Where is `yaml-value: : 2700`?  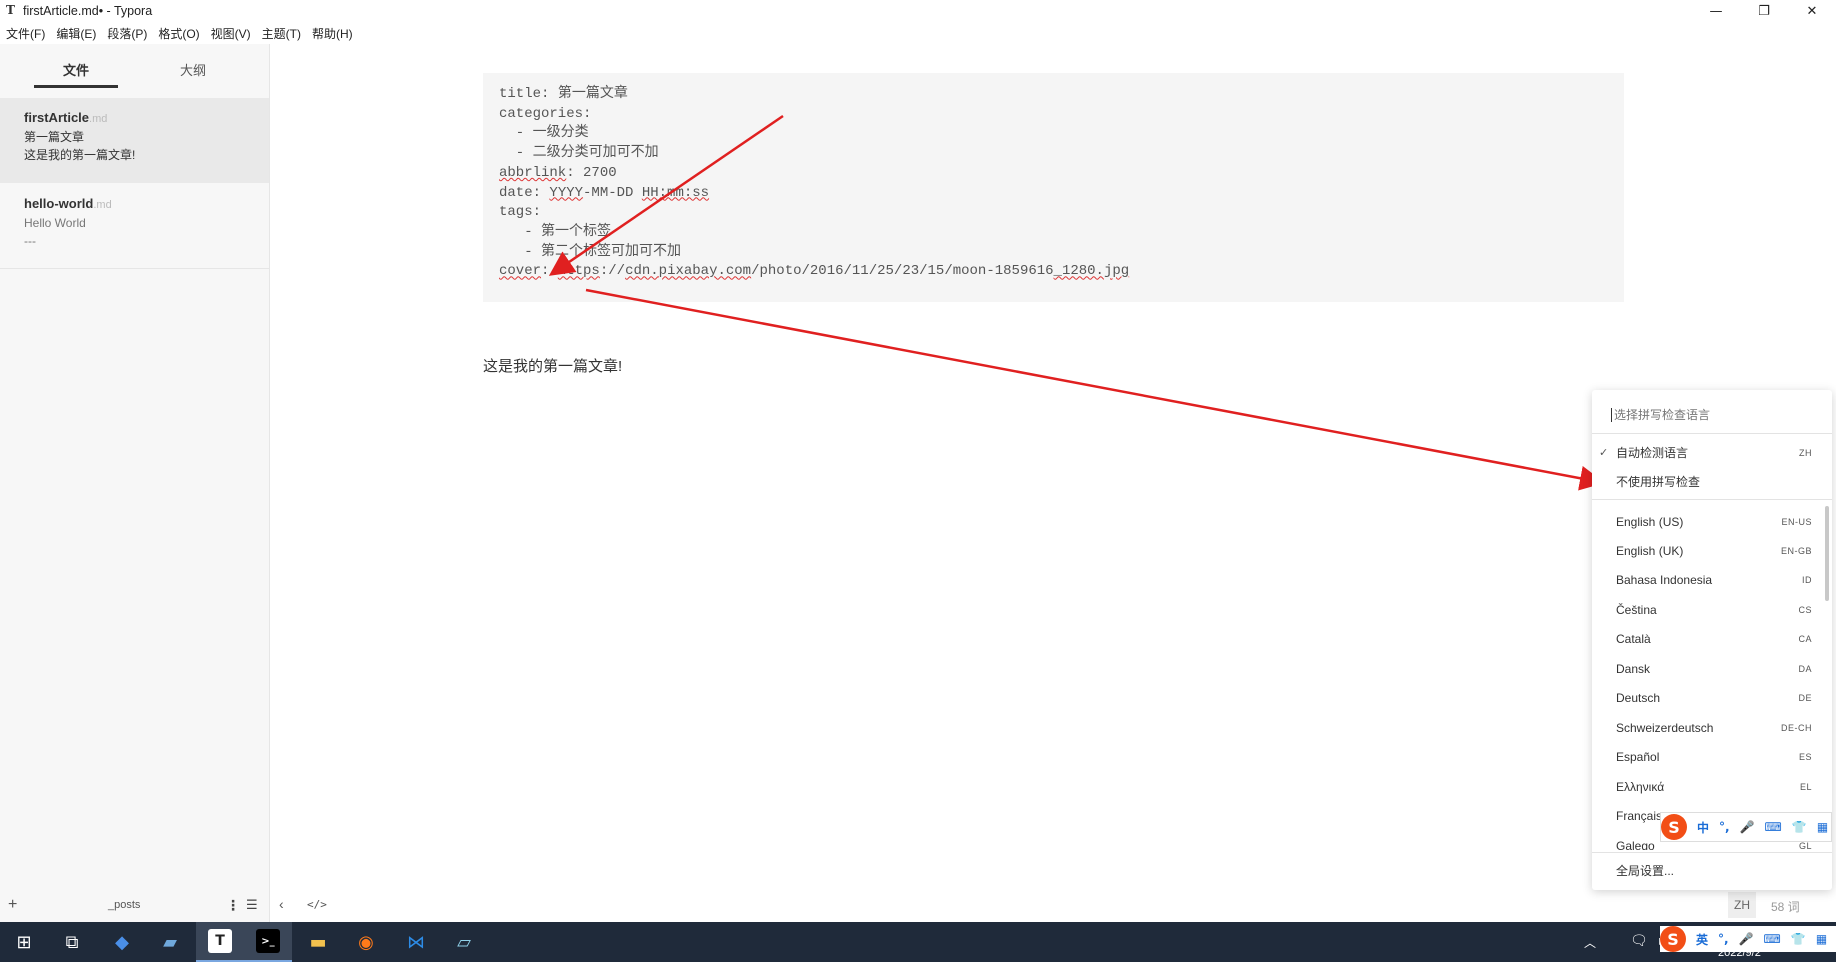 yaml-value: : 2700 is located at coordinates (591, 172).